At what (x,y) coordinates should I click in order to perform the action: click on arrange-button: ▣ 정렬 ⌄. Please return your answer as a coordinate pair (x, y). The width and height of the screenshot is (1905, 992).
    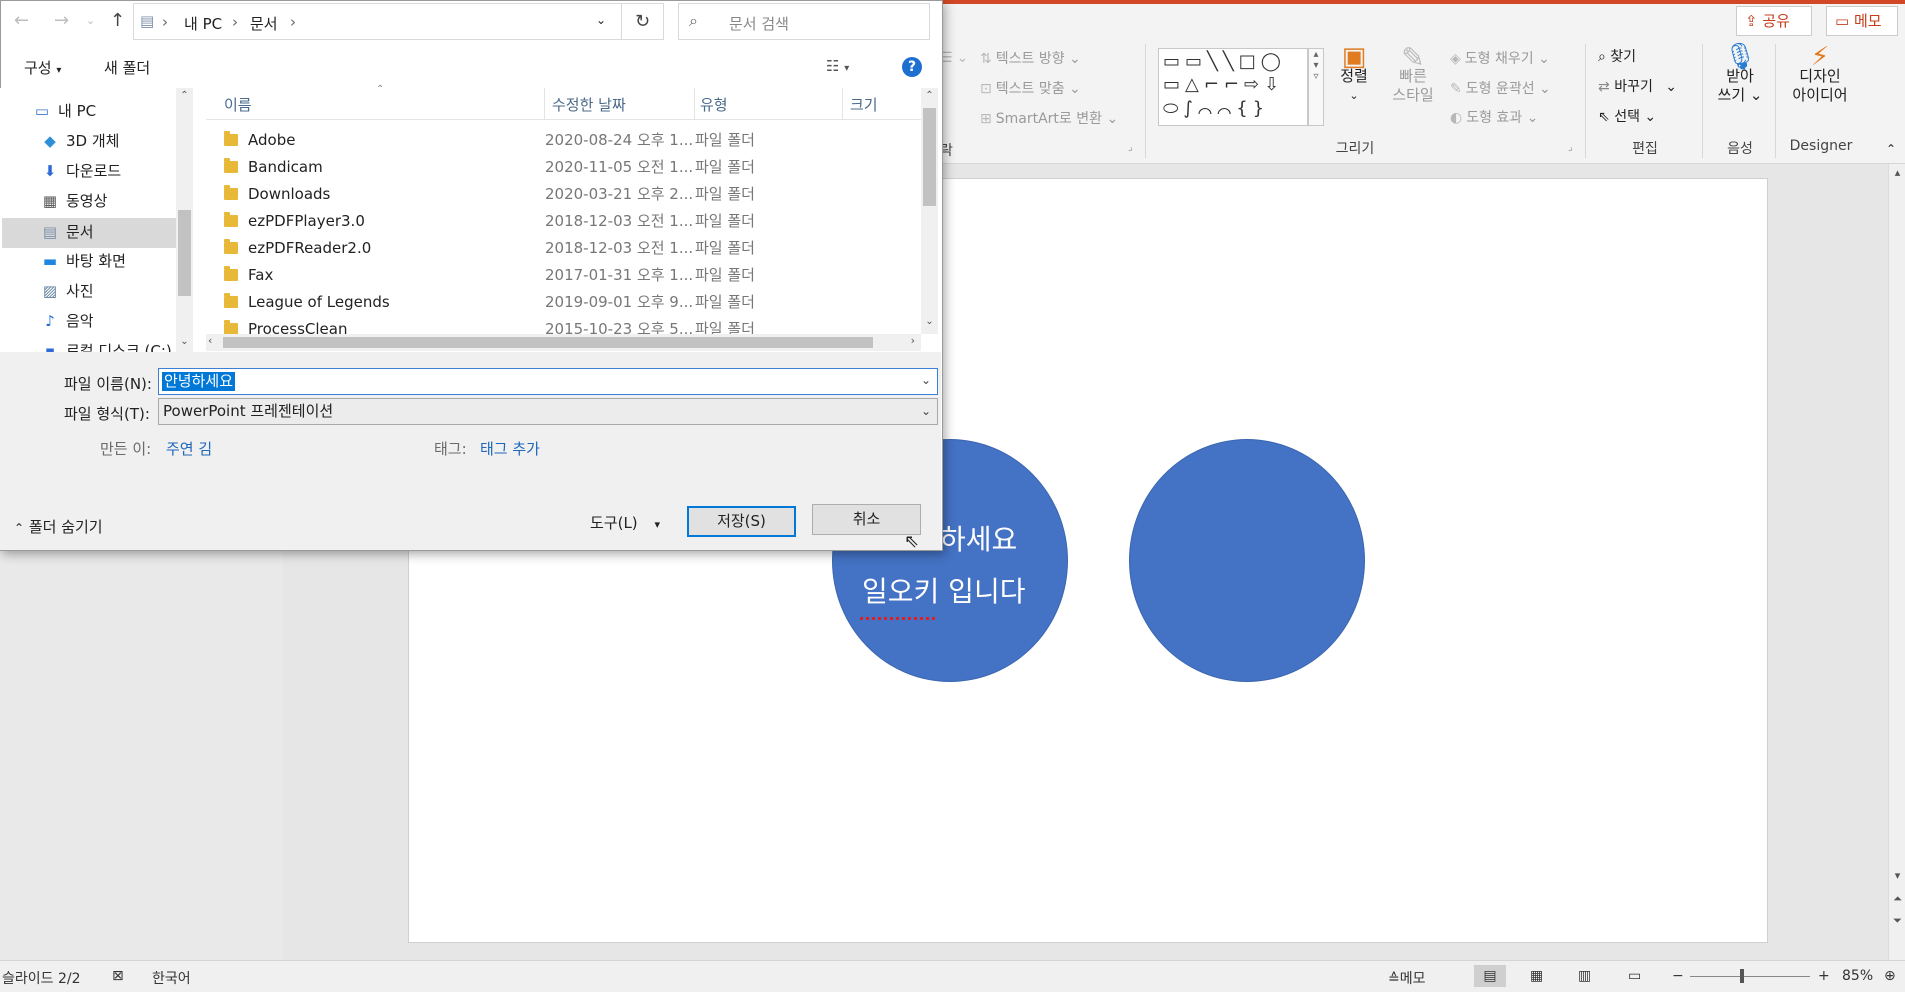
    Looking at the image, I should click on (1354, 74).